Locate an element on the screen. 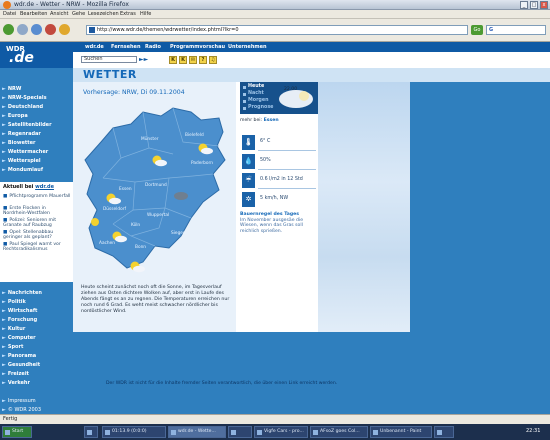 Image resolution: width=550 pixels, height=440 pixels. sidebar-item-europa: ► Europa is located at coordinates (15, 116).